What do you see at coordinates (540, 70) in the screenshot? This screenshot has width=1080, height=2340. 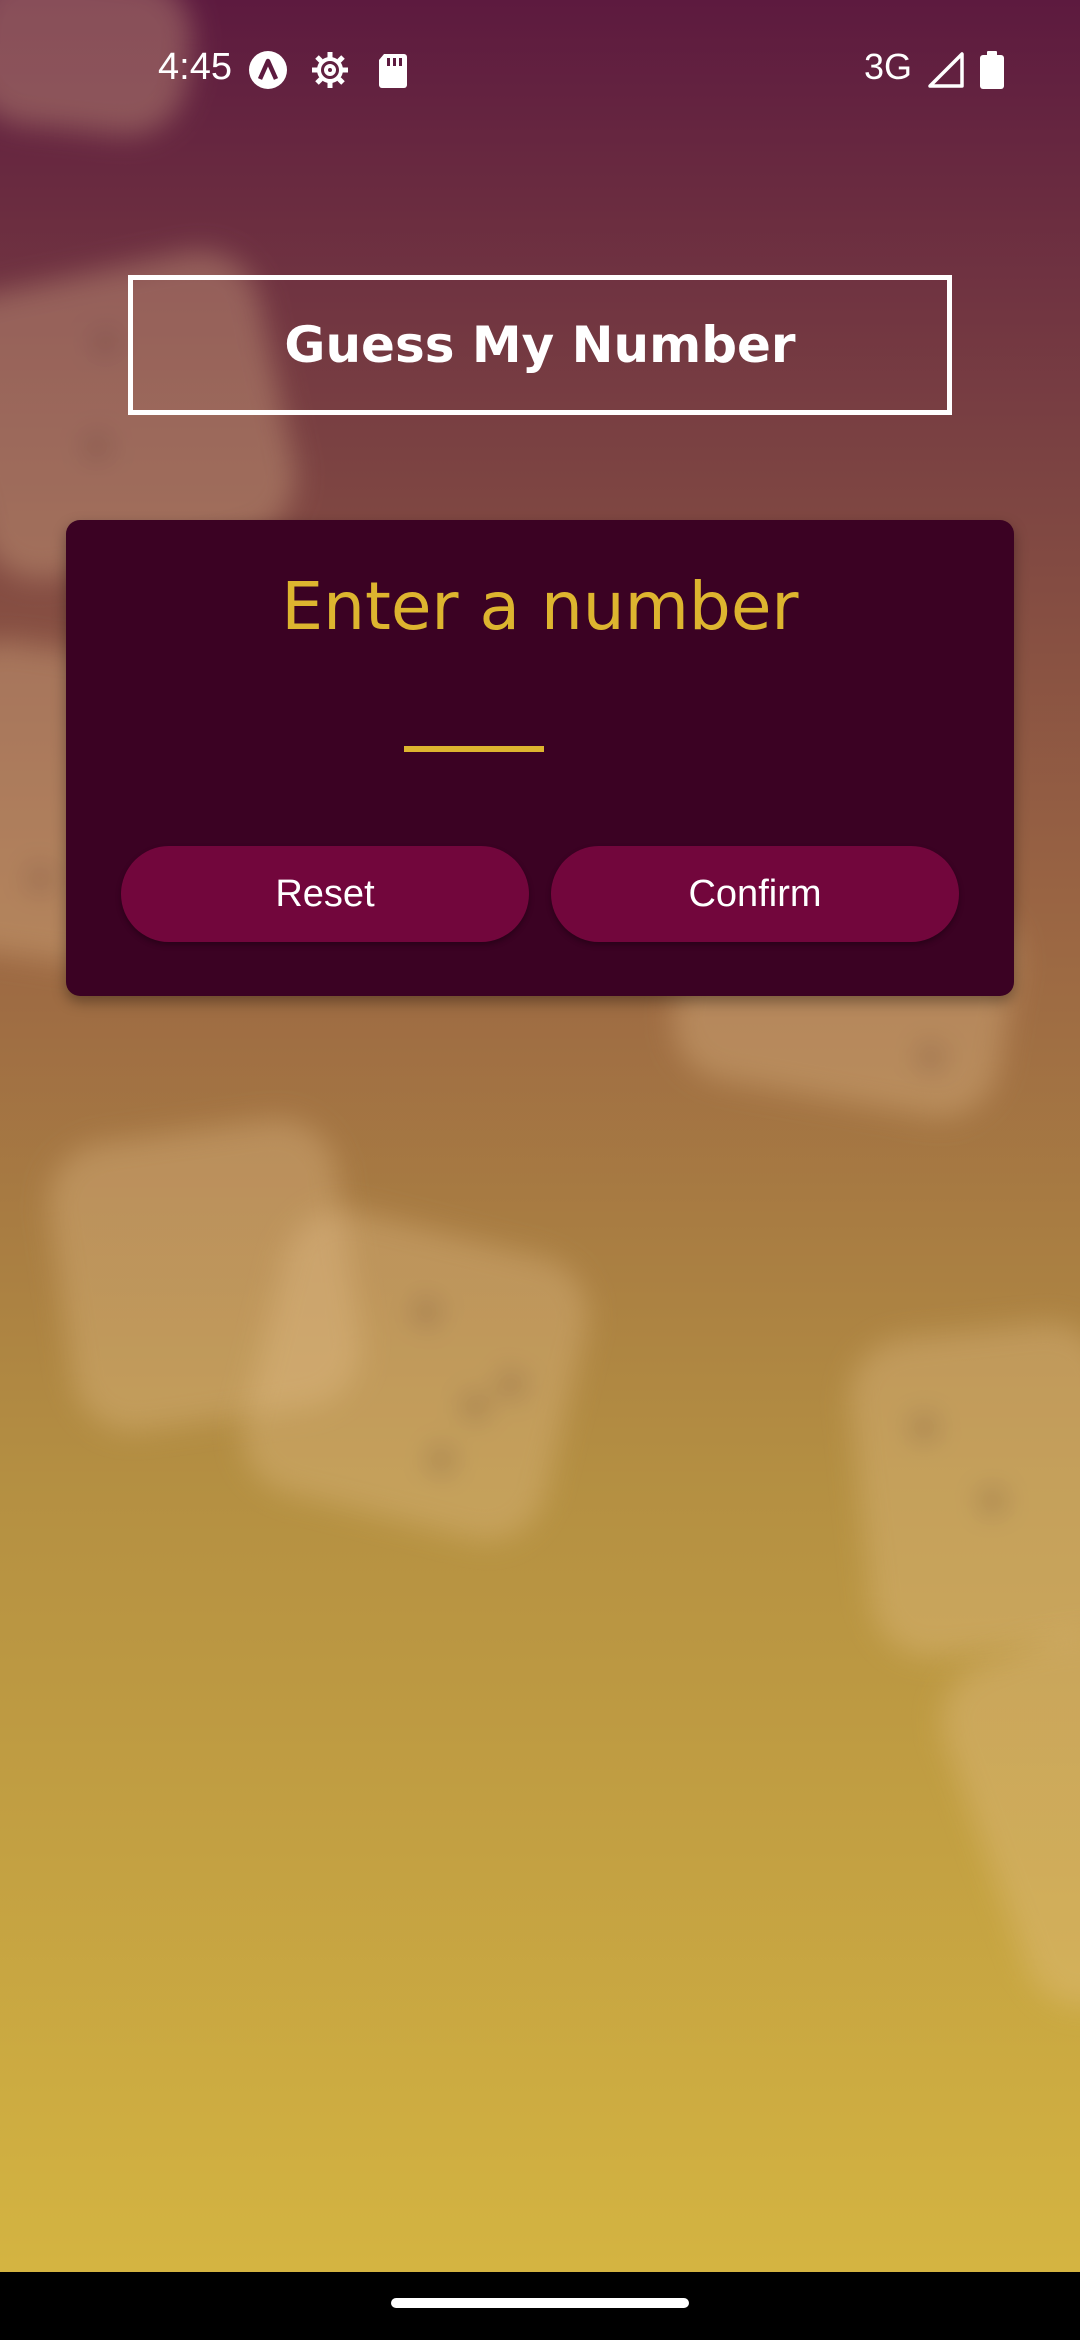 I see `status-bar: 4:45 3G` at bounding box center [540, 70].